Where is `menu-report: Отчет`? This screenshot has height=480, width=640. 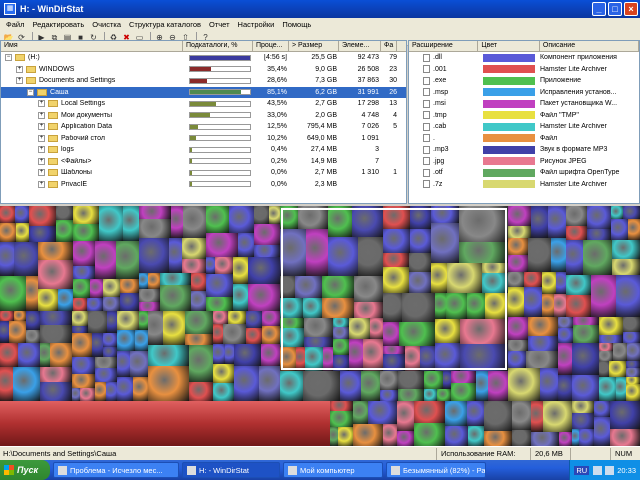 menu-report: Отчет is located at coordinates (219, 24).